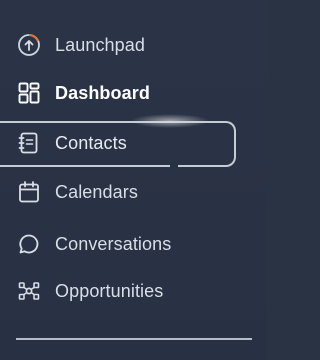 The width and height of the screenshot is (320, 360). I want to click on sidebar-item-label: Calendars, so click(96, 191).